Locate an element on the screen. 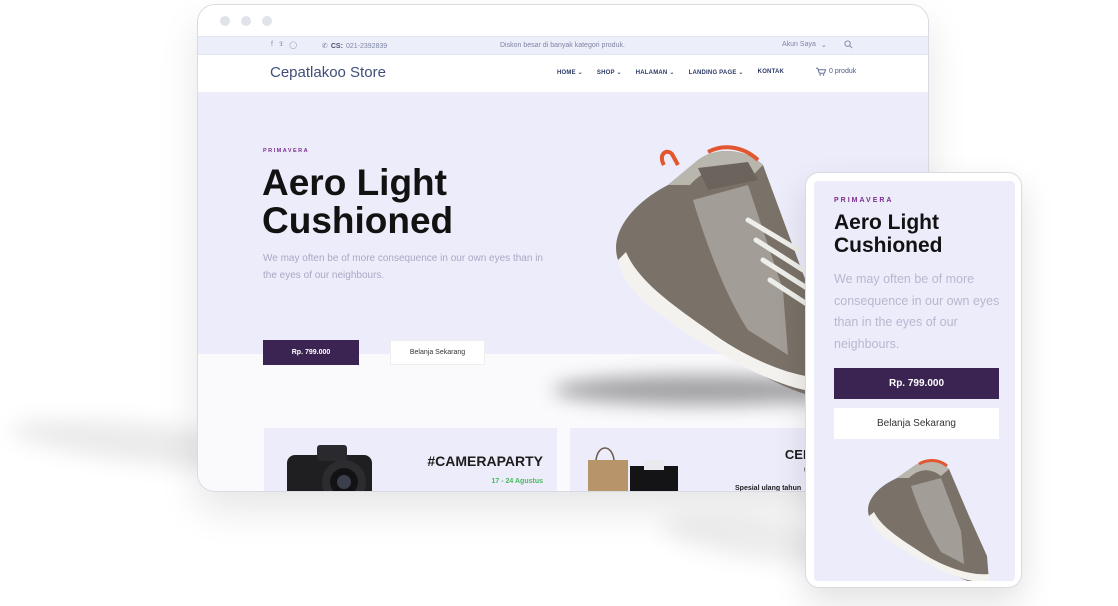 The width and height of the screenshot is (1118, 606). menu-label: HOME is located at coordinates (566, 73).